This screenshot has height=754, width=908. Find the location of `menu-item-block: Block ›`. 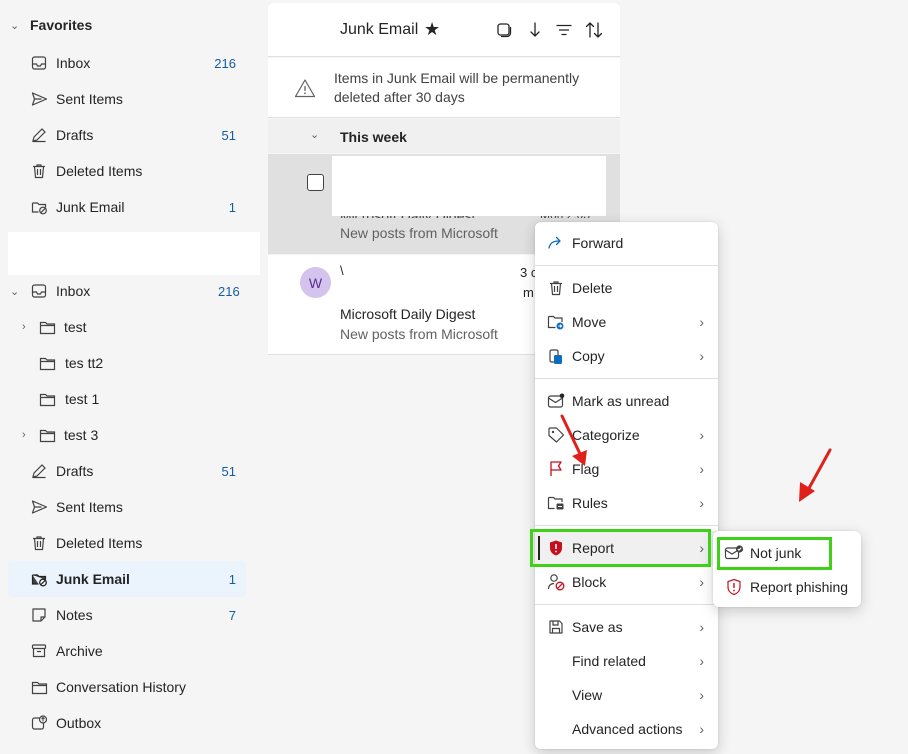

menu-item-block: Block › is located at coordinates (626, 582).